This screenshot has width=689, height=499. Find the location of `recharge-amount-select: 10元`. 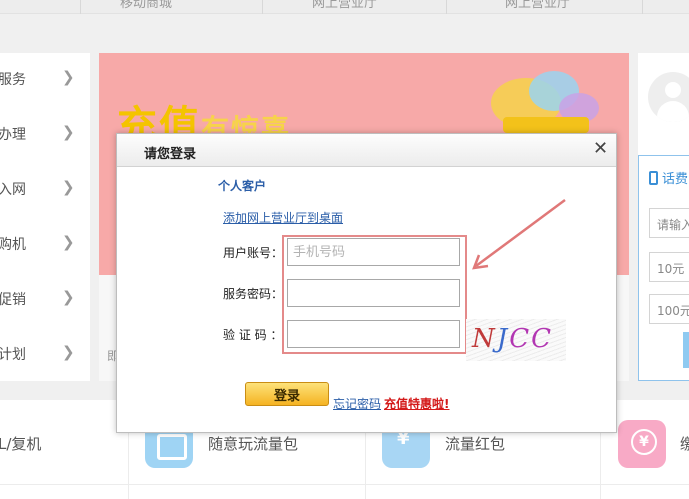

recharge-amount-select: 10元 is located at coordinates (669, 267).